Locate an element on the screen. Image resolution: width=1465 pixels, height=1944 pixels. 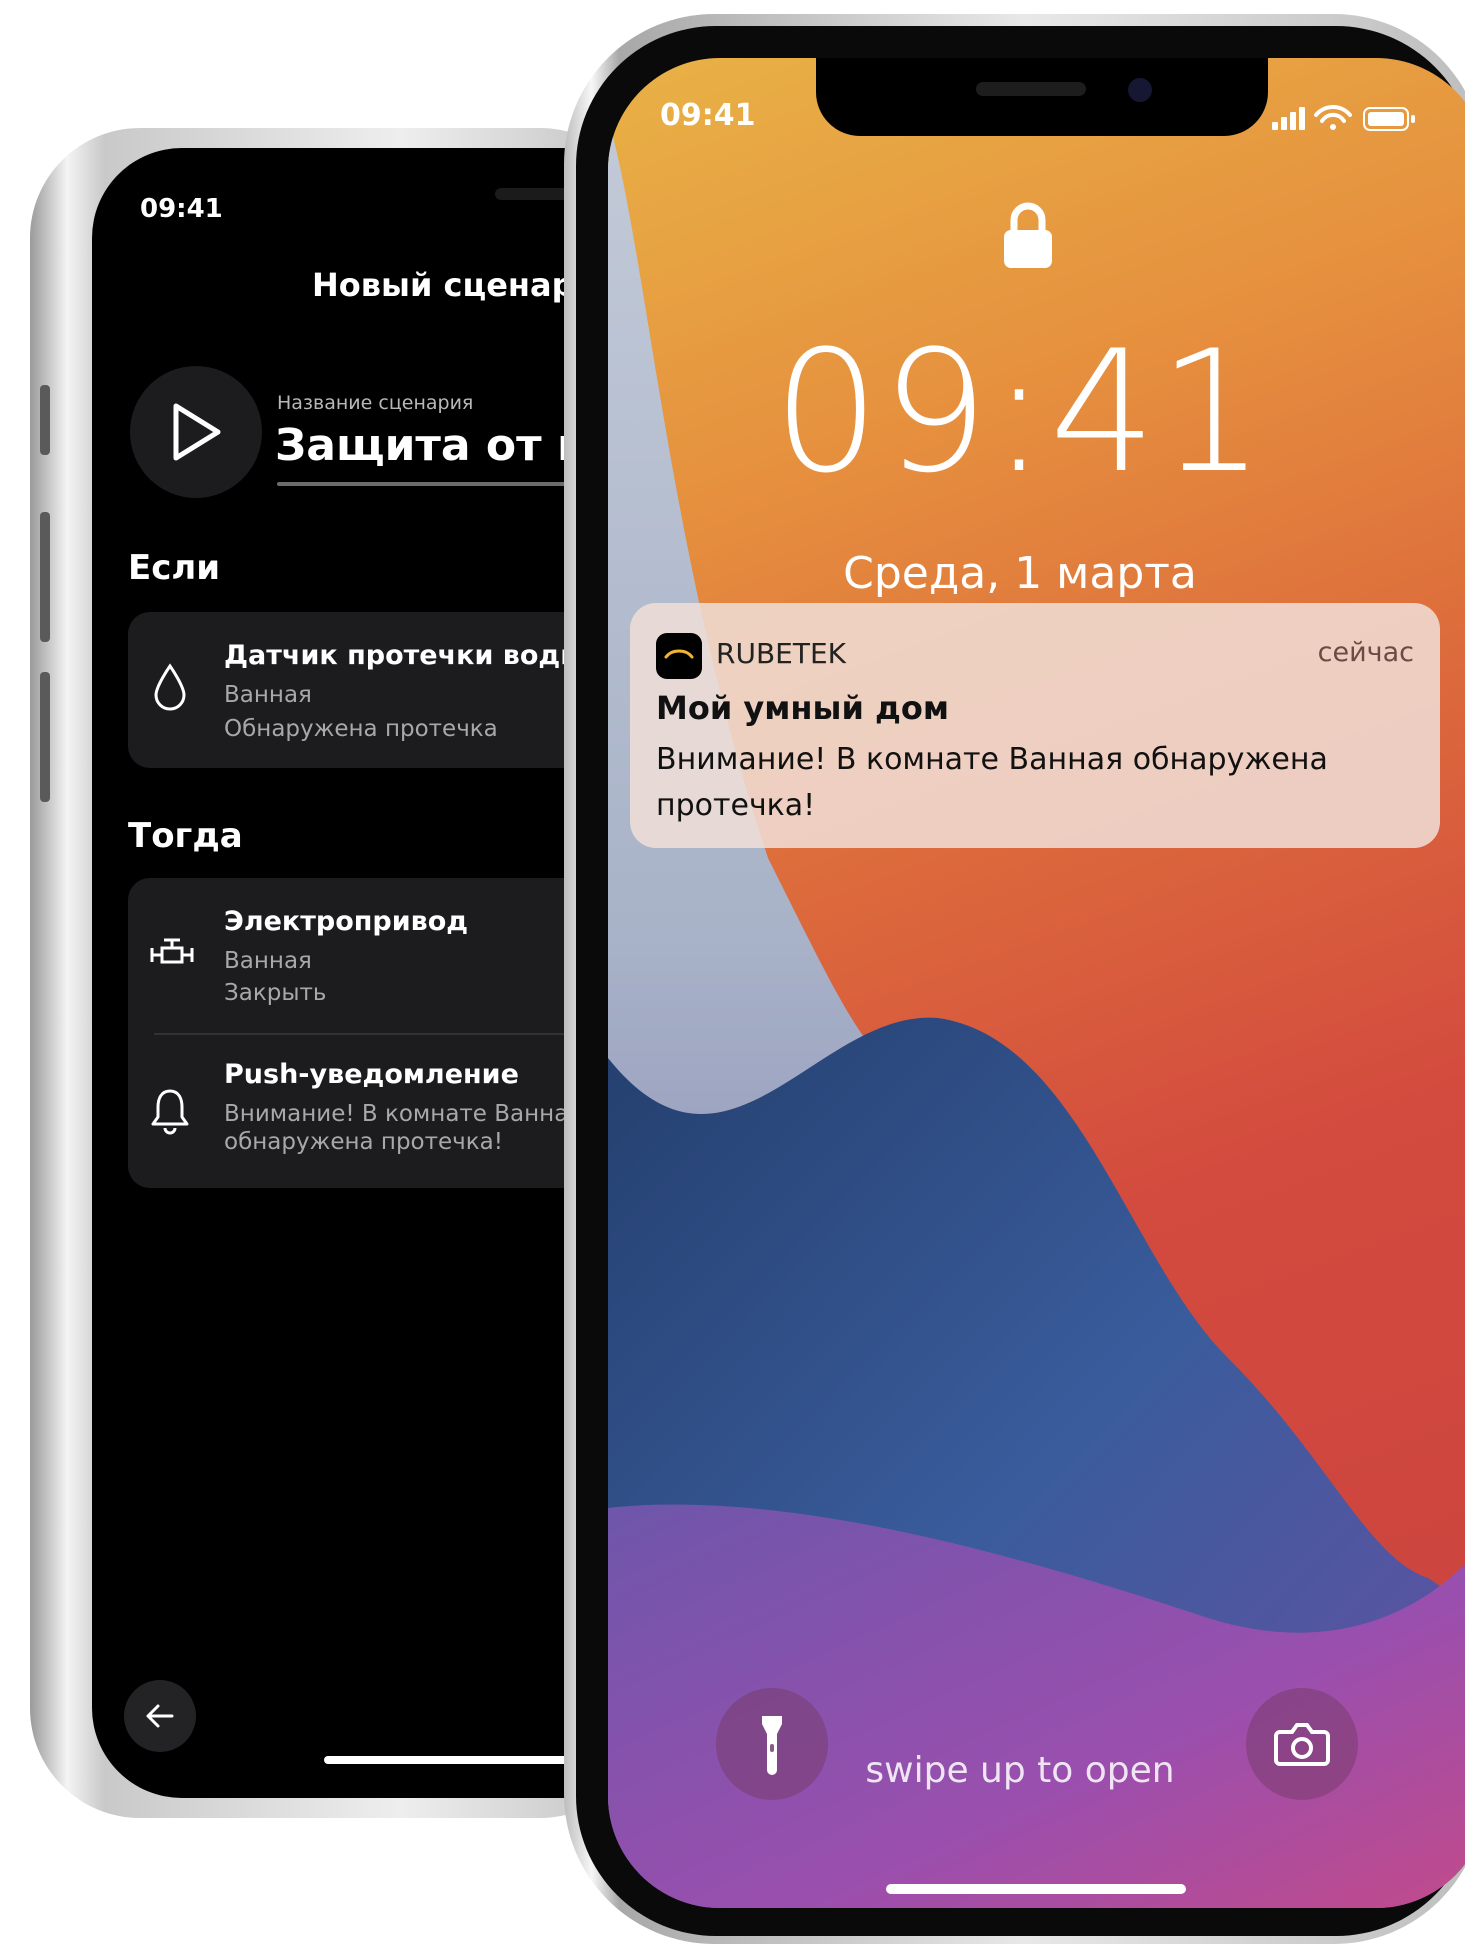
lock-icon is located at coordinates (1028, 238).